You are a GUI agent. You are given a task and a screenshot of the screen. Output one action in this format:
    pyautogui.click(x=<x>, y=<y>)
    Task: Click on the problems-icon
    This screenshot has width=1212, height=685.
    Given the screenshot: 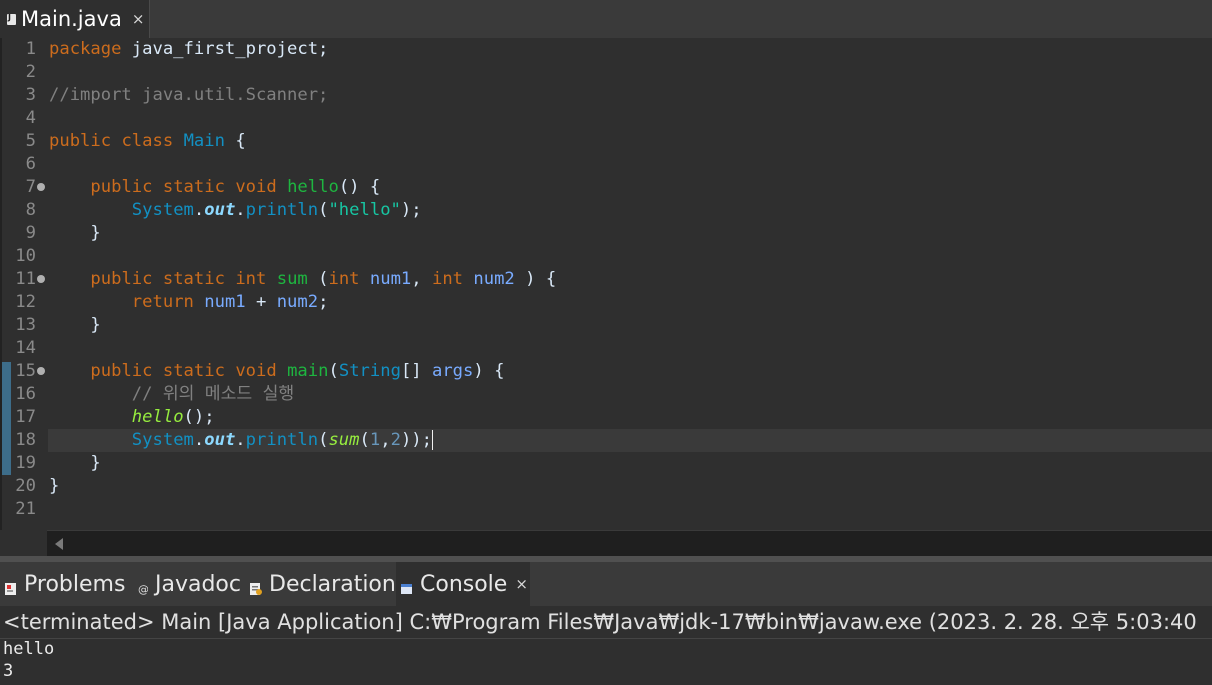 What is the action you would take?
    pyautogui.click(x=10, y=586)
    